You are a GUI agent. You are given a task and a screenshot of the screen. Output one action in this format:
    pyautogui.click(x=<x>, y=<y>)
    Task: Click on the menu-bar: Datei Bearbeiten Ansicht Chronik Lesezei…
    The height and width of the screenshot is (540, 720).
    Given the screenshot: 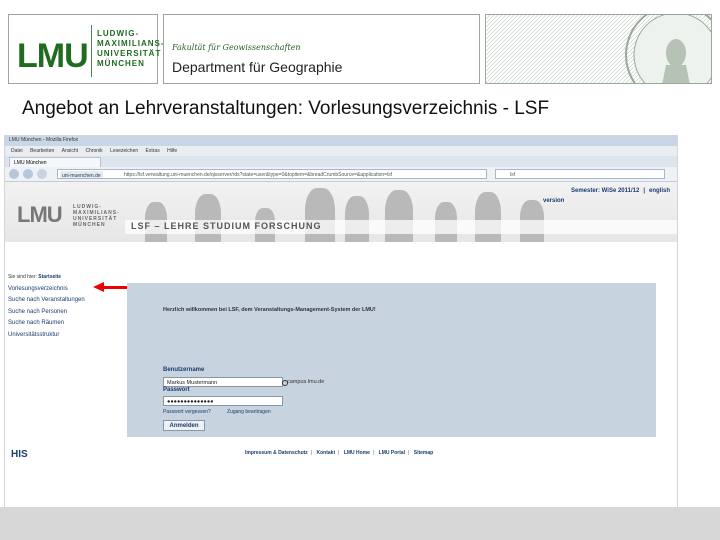 What is the action you would take?
    pyautogui.click(x=341, y=151)
    